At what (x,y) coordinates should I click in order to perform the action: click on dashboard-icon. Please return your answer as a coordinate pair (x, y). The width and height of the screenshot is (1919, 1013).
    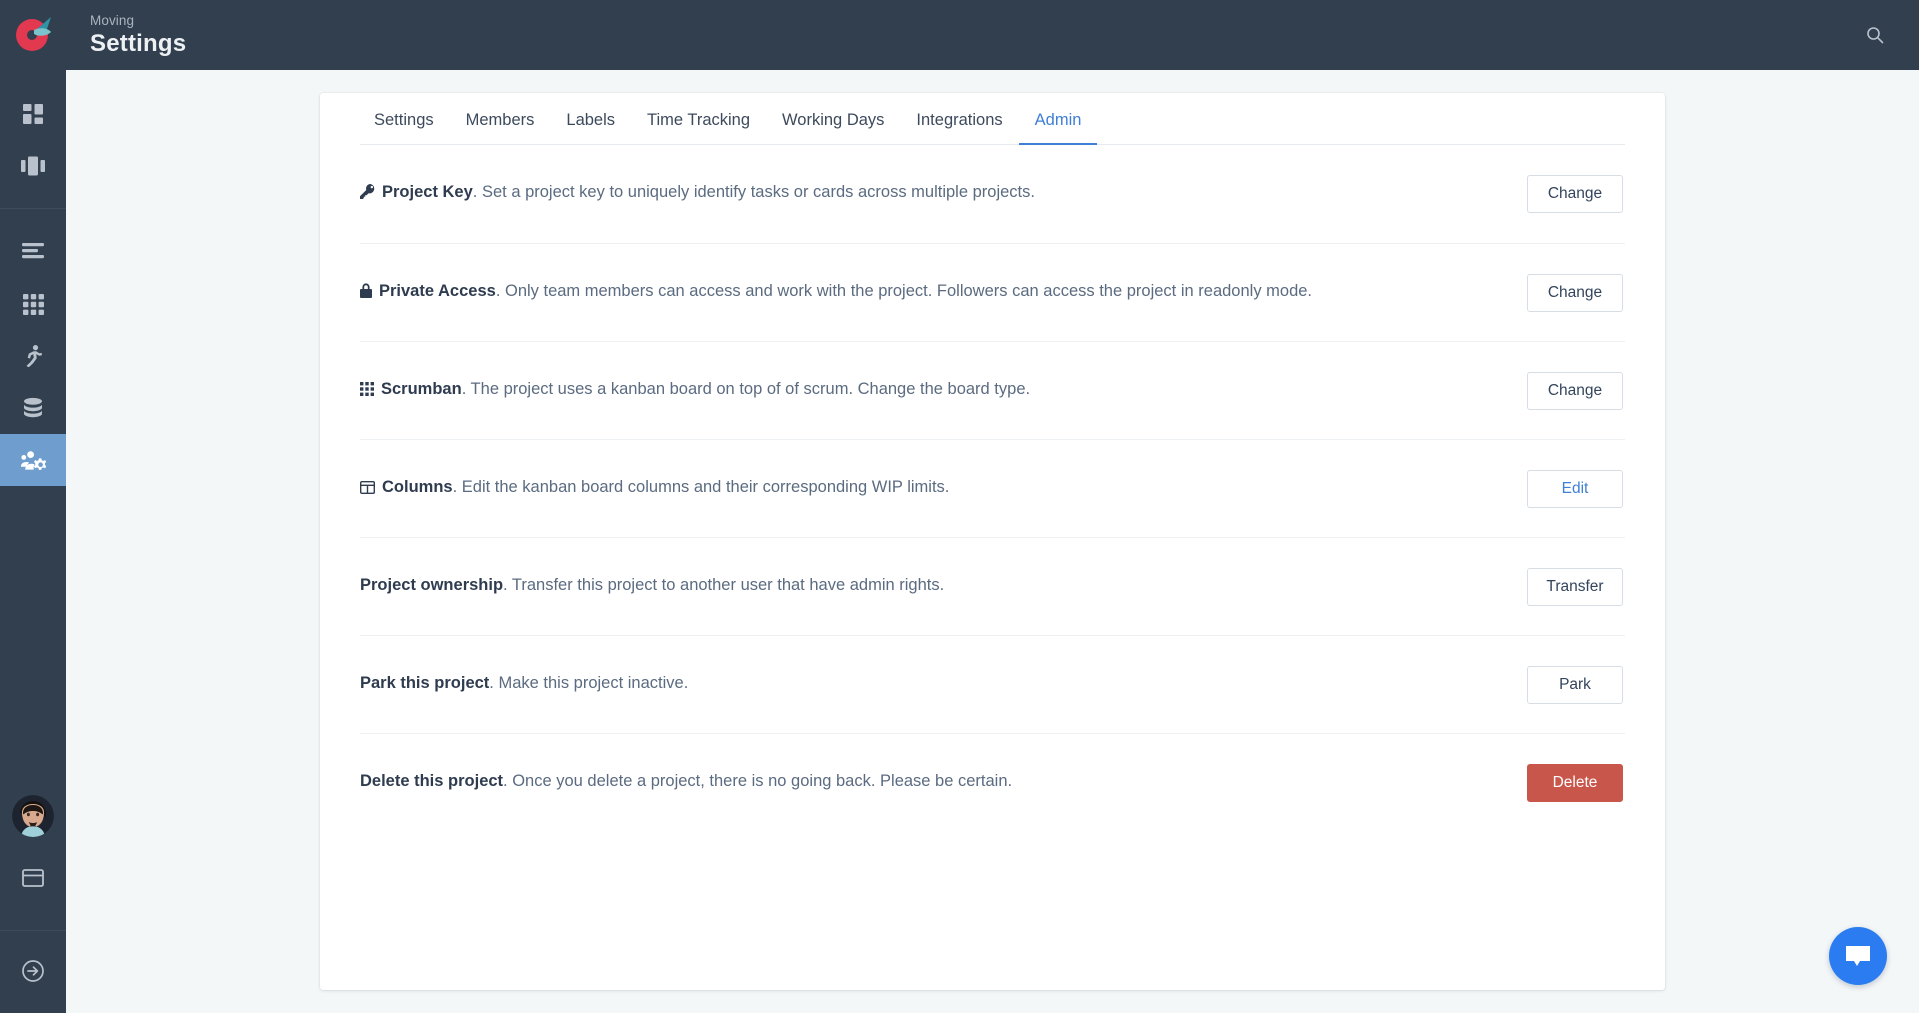
    Looking at the image, I should click on (33, 114).